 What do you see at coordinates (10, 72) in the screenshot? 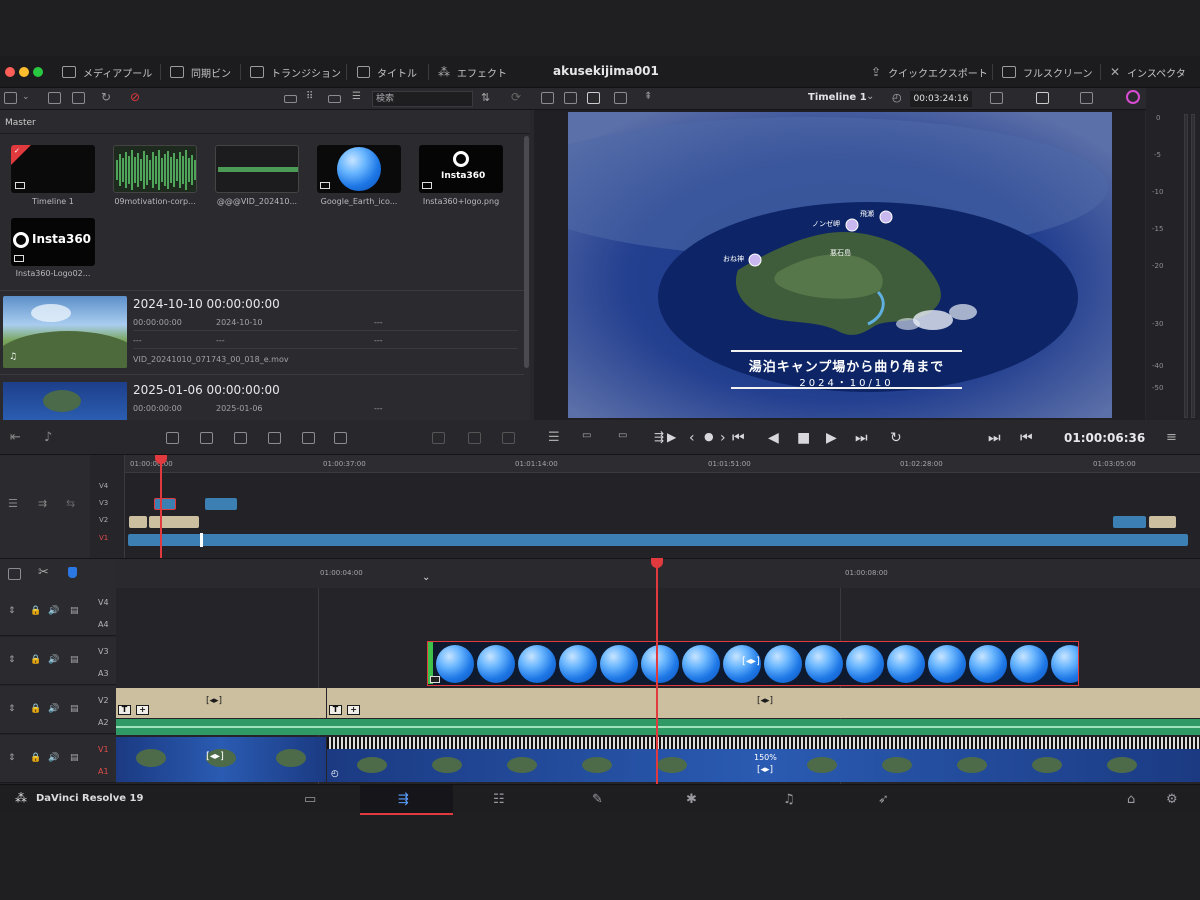
I see `close-window-button` at bounding box center [10, 72].